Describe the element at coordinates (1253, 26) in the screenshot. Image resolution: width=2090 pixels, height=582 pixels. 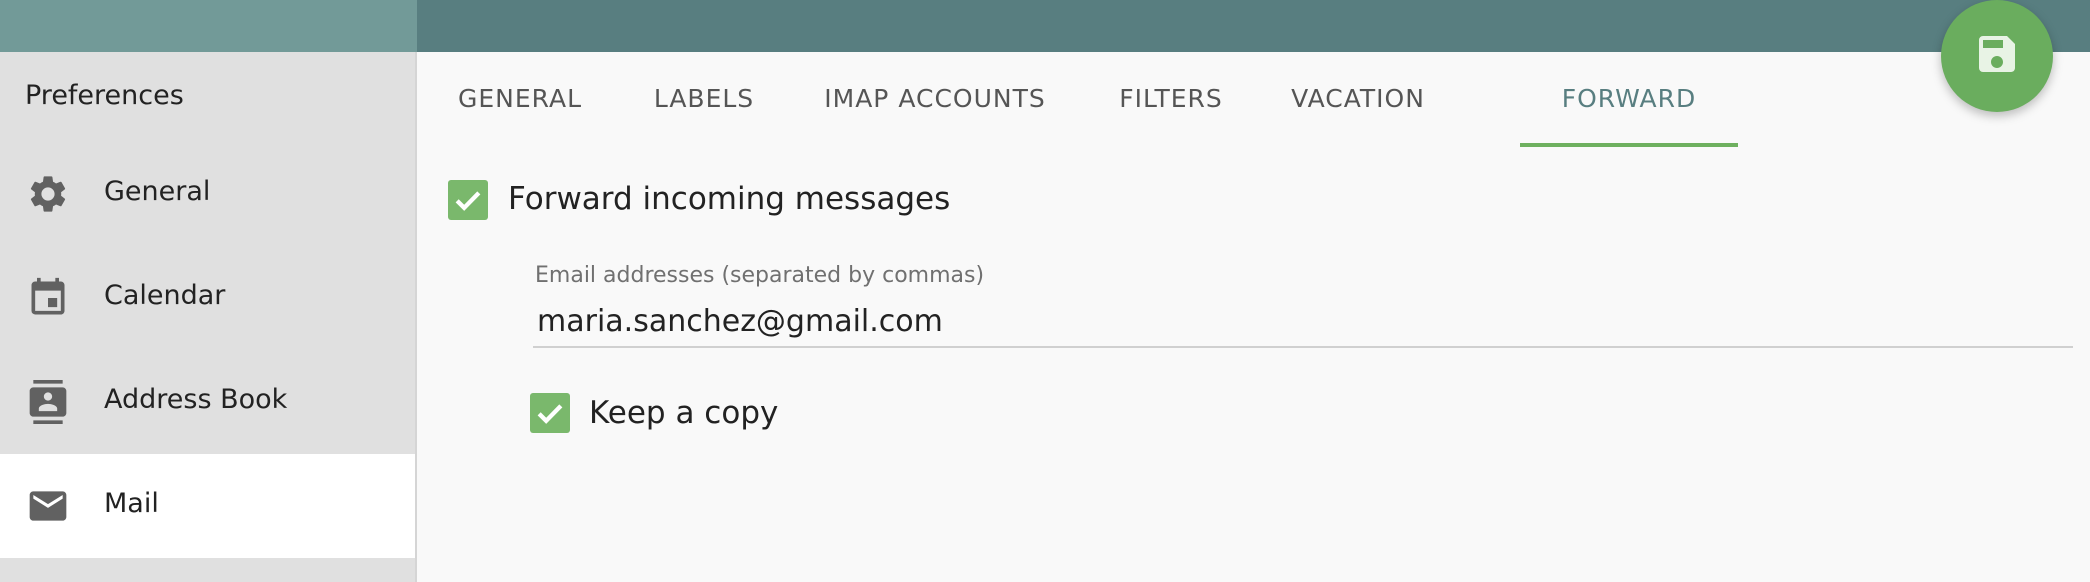
I see `top-app-bar` at that location.